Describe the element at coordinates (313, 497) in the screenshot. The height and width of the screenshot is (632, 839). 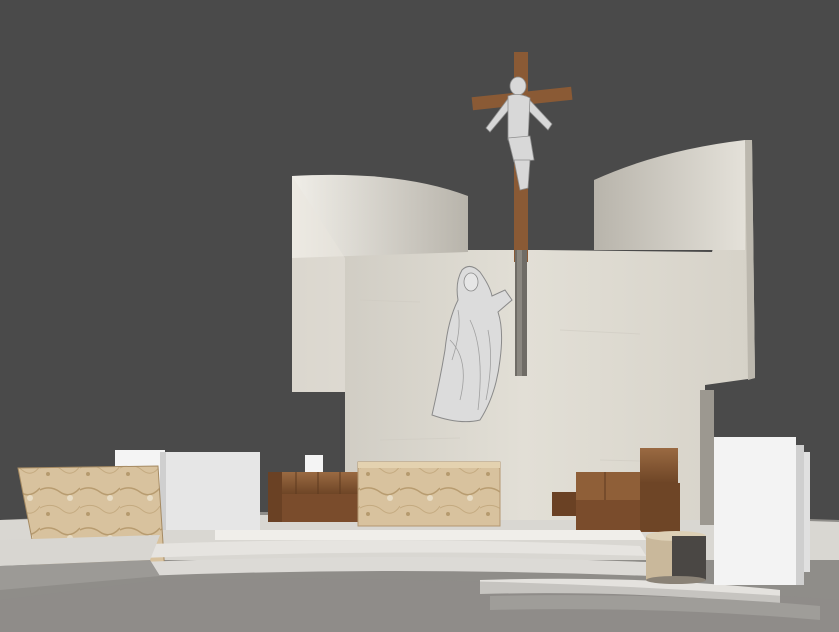
I see `wooden-seats-left` at that location.